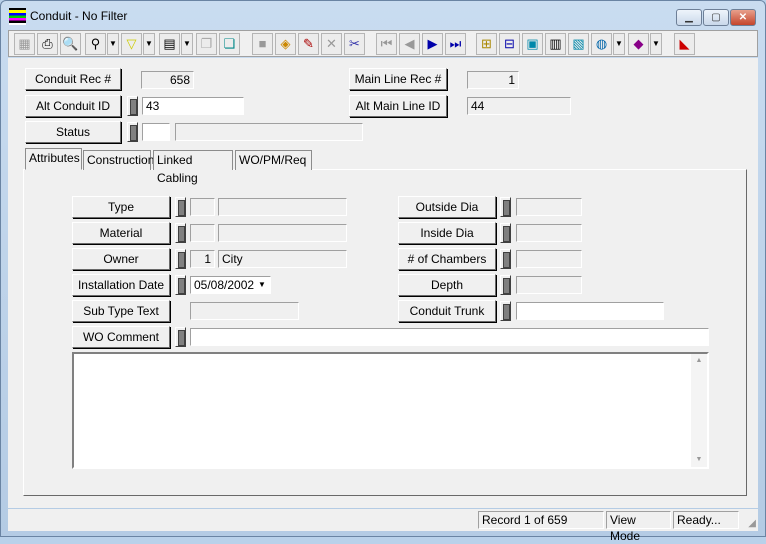 This screenshot has height=544, width=766. I want to click on material-button: Material, so click(121, 233).